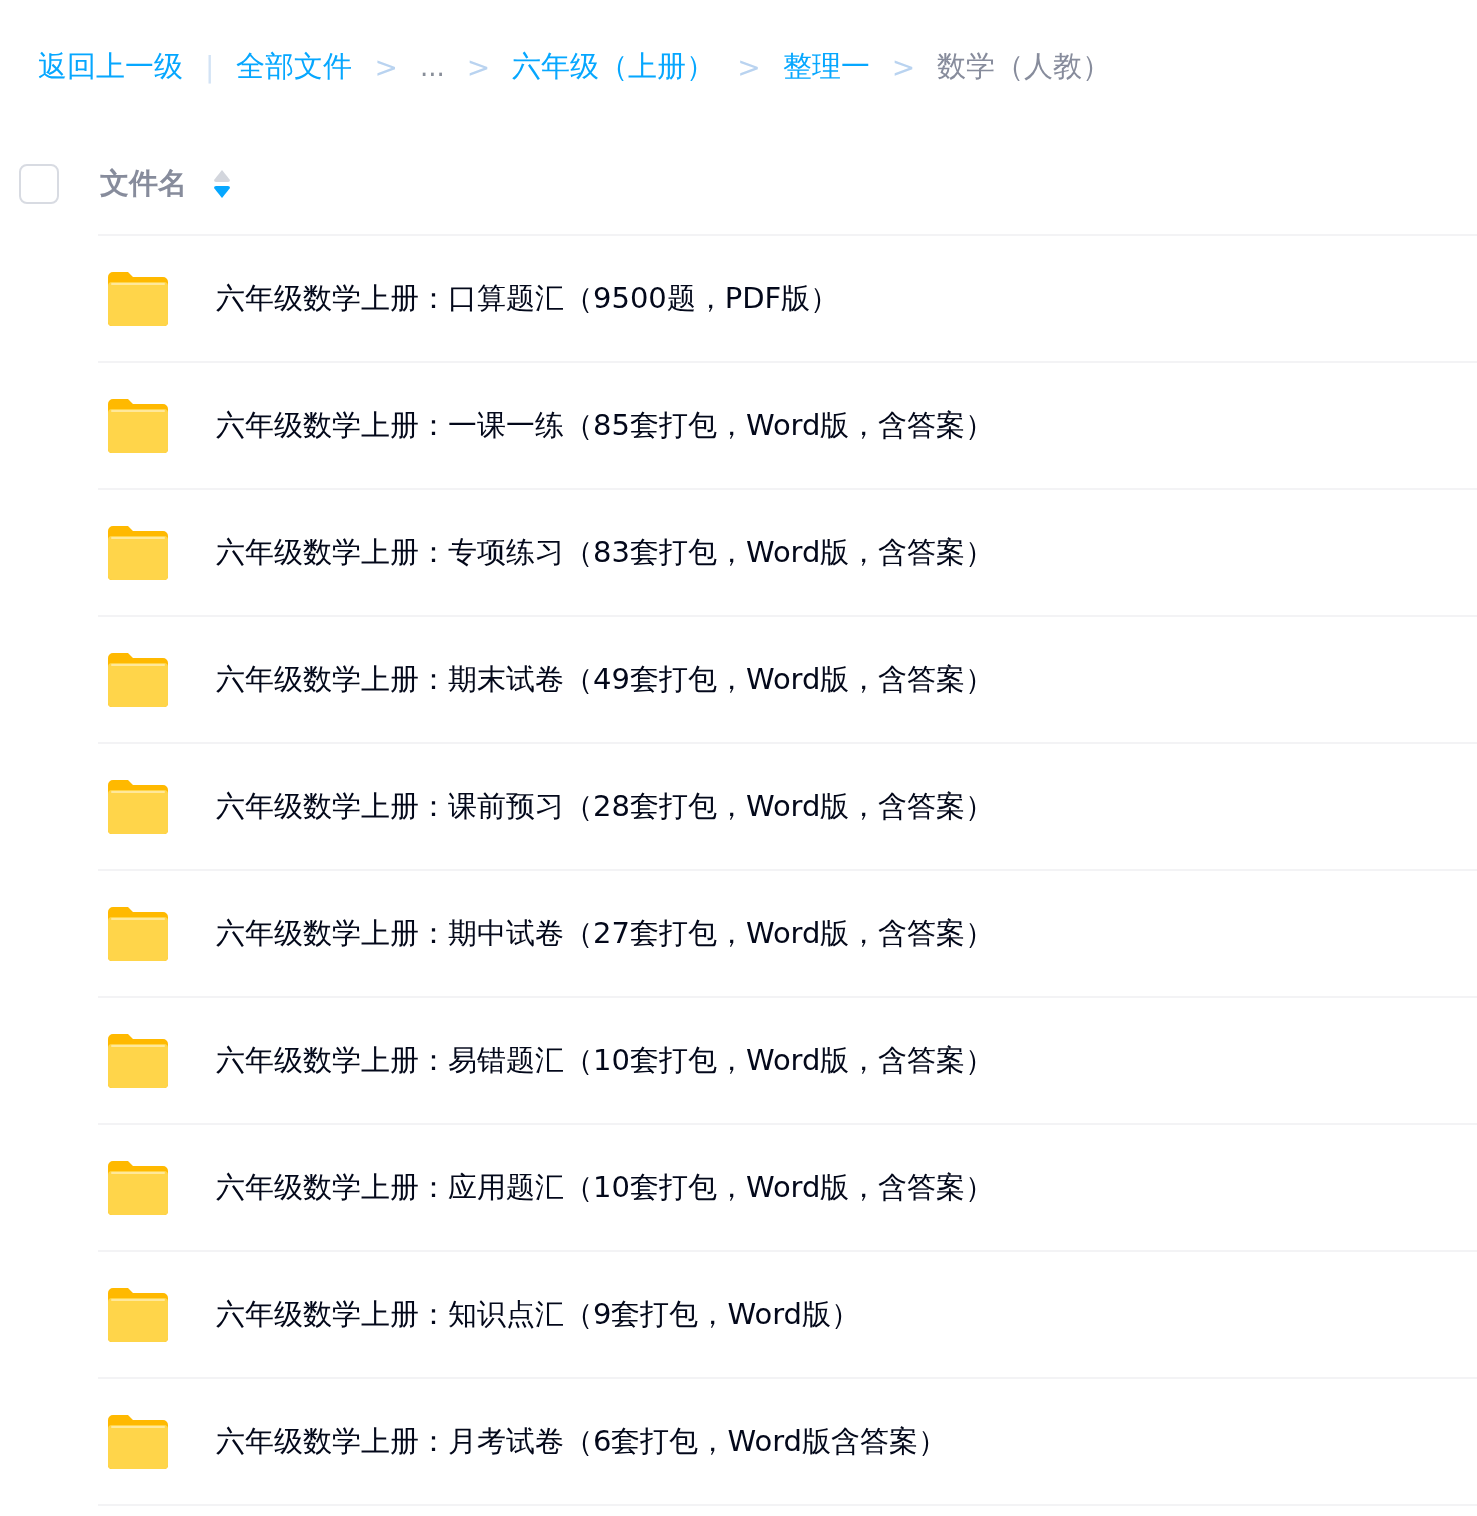  What do you see at coordinates (143, 183) in the screenshot?
I see `column-header: 文件名` at bounding box center [143, 183].